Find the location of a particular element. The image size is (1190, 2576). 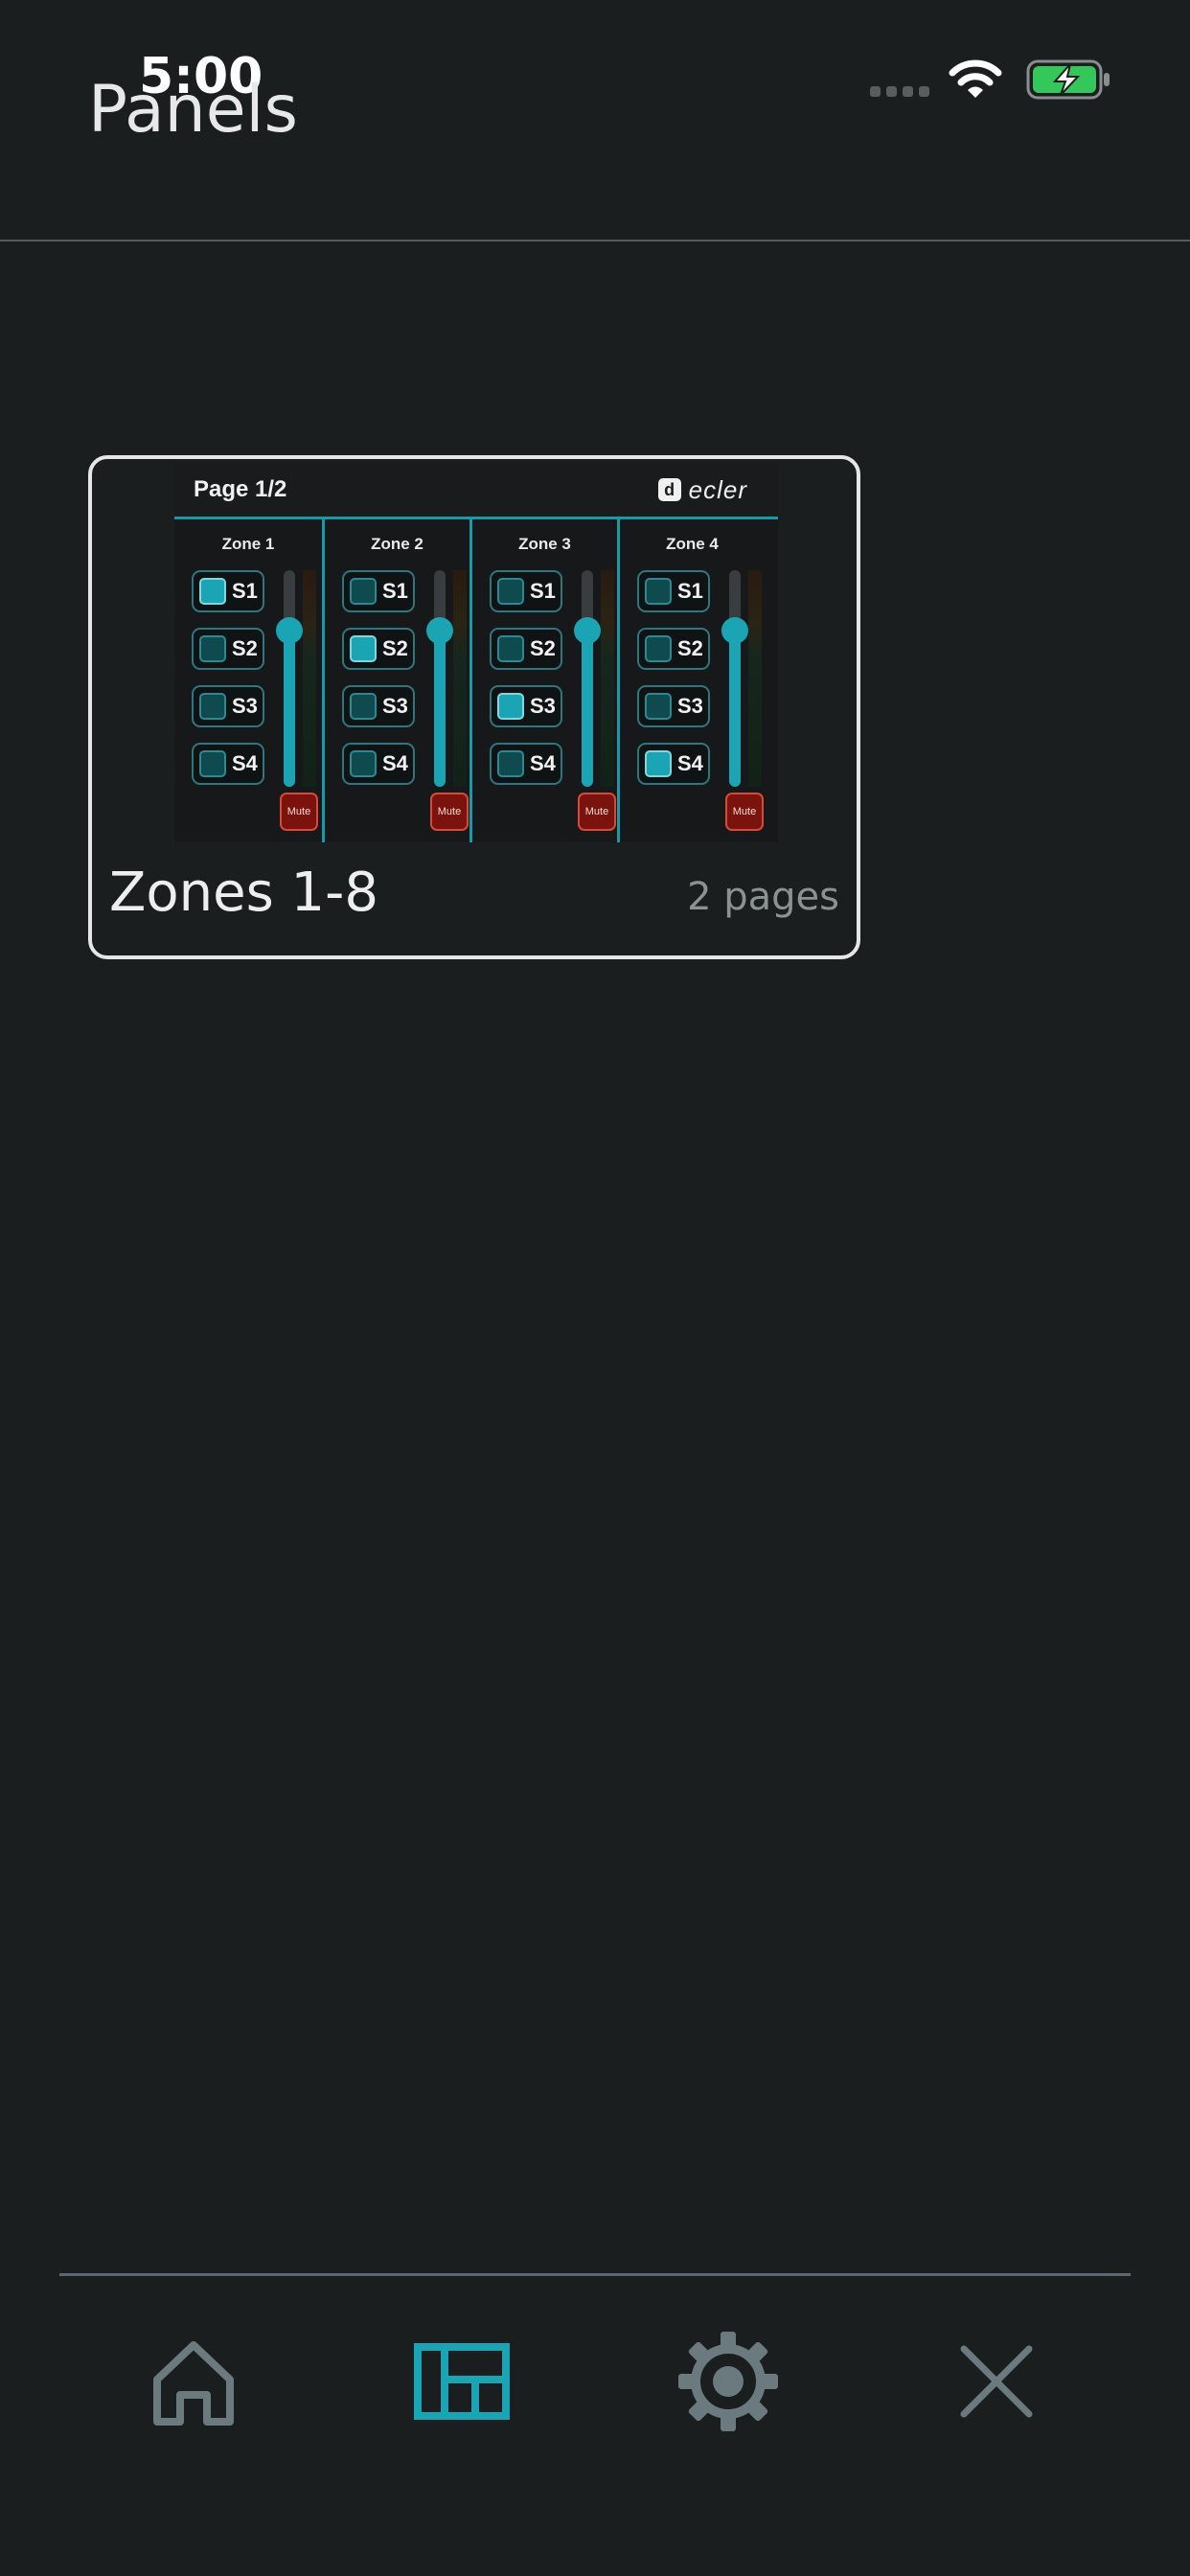

close-icon is located at coordinates (997, 2381).